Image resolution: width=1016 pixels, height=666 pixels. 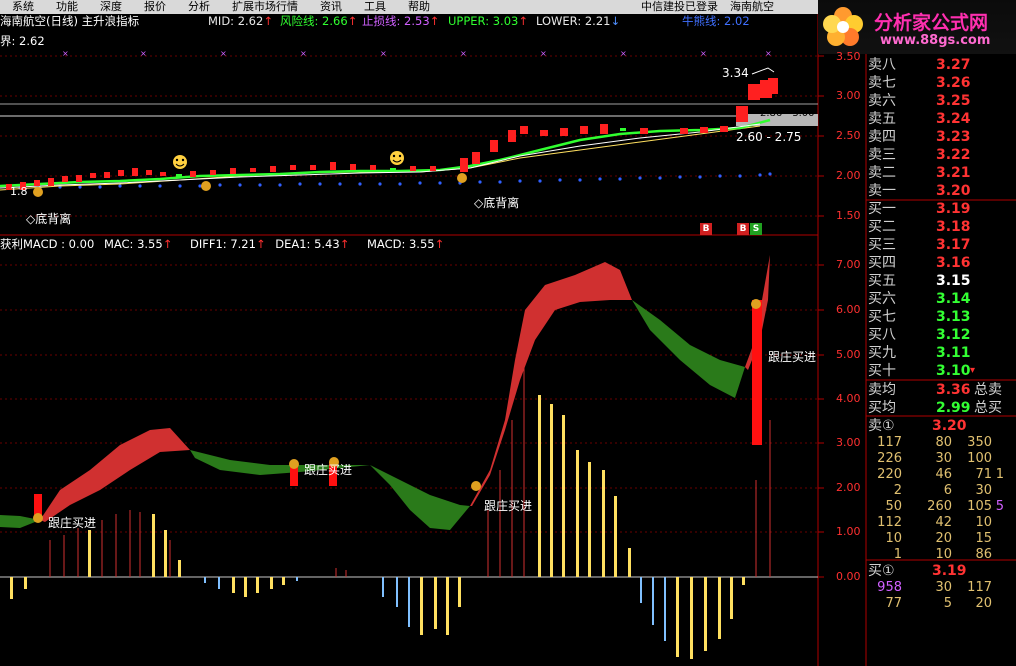 What do you see at coordinates (999, 474) in the screenshot?
I see `side-mark: 1` at bounding box center [999, 474].